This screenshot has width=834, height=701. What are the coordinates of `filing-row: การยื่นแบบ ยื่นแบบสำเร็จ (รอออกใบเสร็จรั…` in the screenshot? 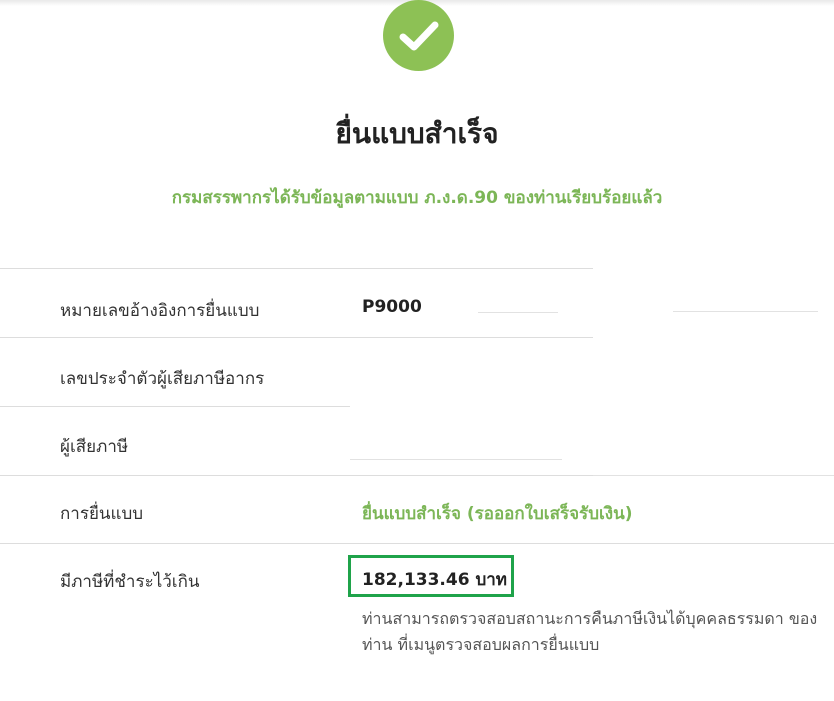 It's located at (417, 509).